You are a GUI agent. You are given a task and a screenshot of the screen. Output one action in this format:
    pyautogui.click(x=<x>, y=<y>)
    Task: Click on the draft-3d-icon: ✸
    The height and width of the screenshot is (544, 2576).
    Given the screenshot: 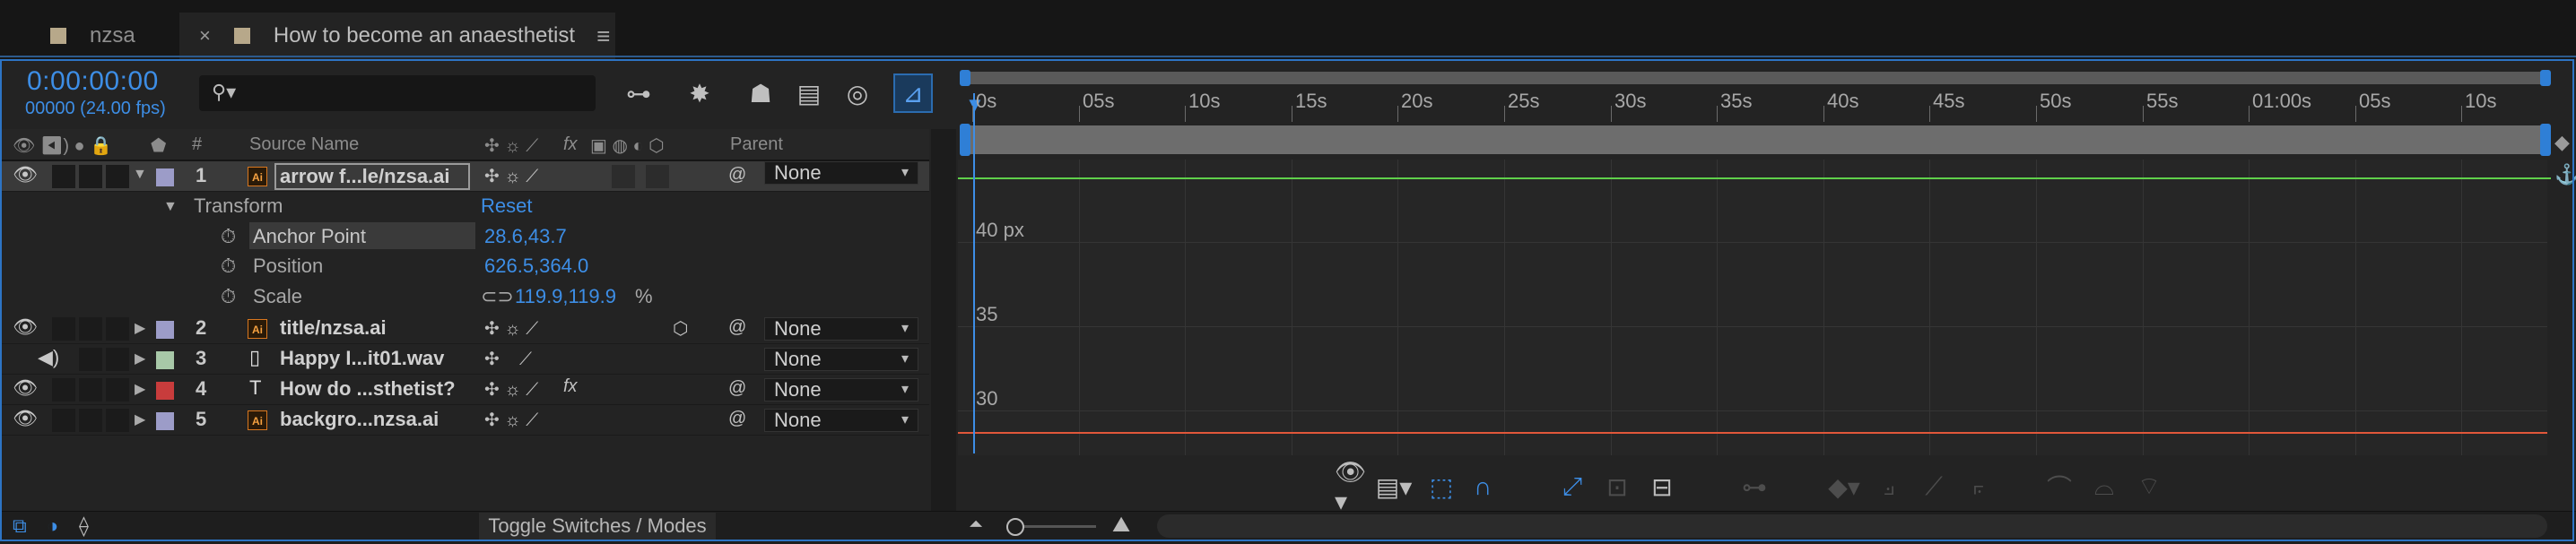 What is the action you would take?
    pyautogui.click(x=699, y=93)
    